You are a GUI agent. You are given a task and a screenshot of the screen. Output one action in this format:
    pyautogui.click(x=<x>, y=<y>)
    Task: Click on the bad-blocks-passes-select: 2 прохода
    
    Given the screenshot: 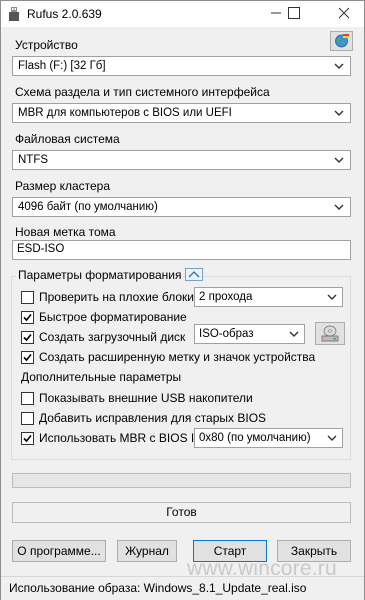 What is the action you would take?
    pyautogui.click(x=268, y=297)
    